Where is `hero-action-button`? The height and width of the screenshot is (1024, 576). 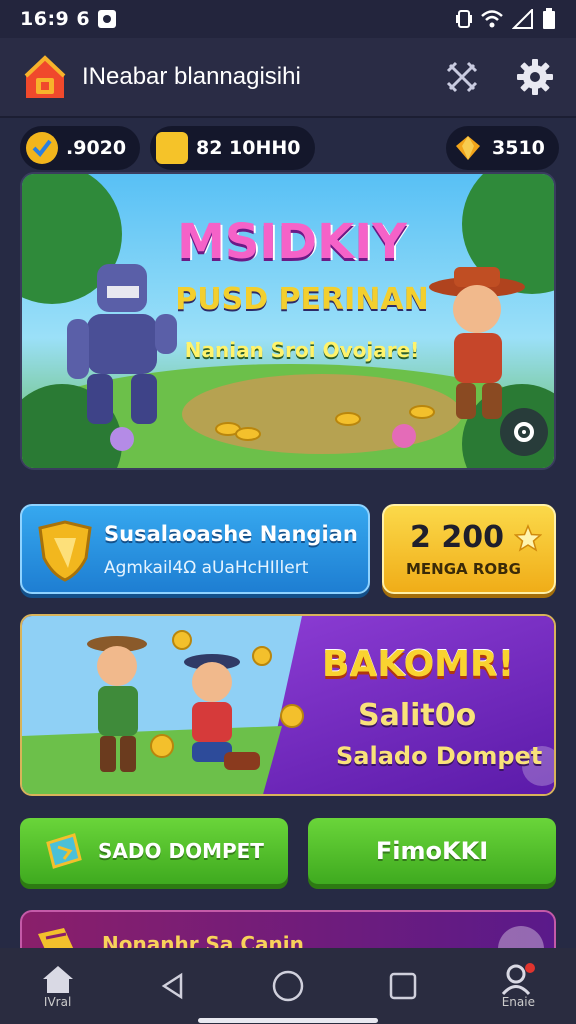
hero-action-button is located at coordinates (524, 432).